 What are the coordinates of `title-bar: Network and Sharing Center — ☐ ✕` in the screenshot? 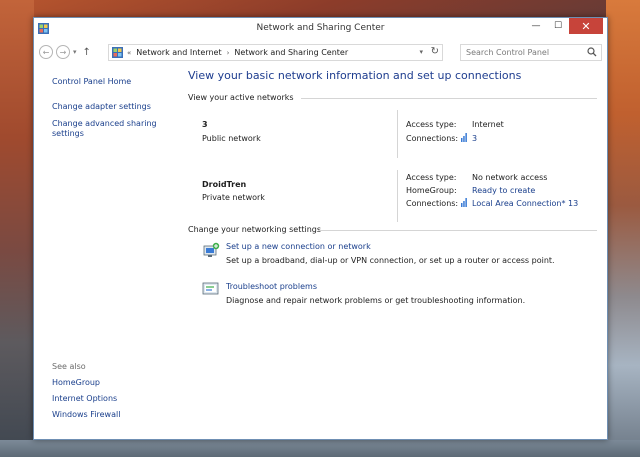 It's located at (320, 29).